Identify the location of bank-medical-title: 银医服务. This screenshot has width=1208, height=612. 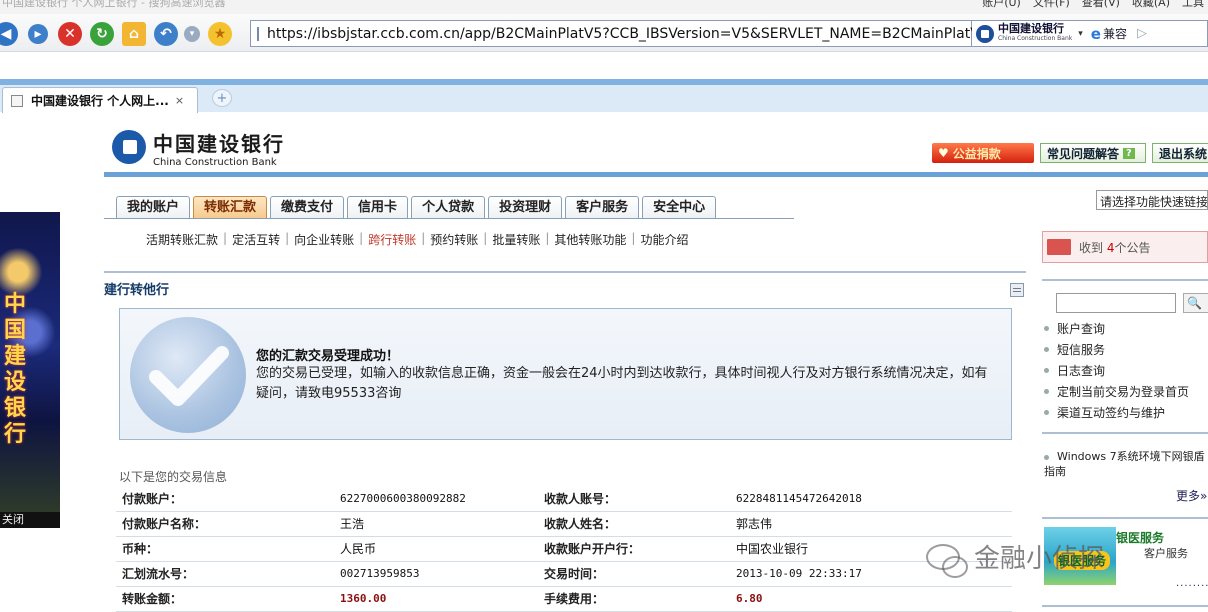
(1140, 537).